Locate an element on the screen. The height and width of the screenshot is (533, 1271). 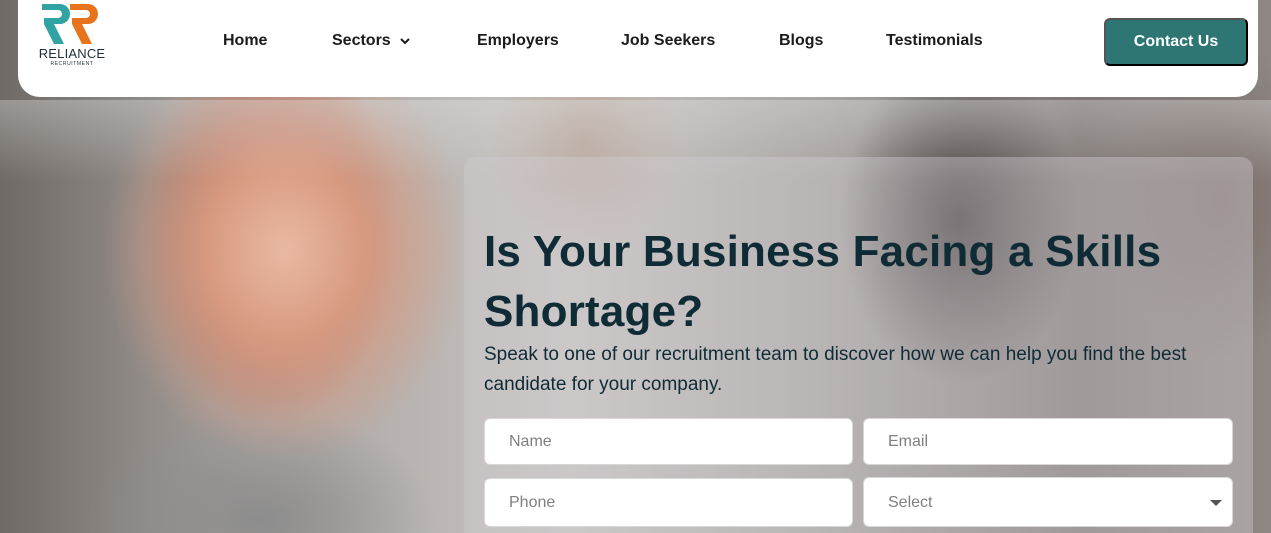
name-input is located at coordinates (668, 441).